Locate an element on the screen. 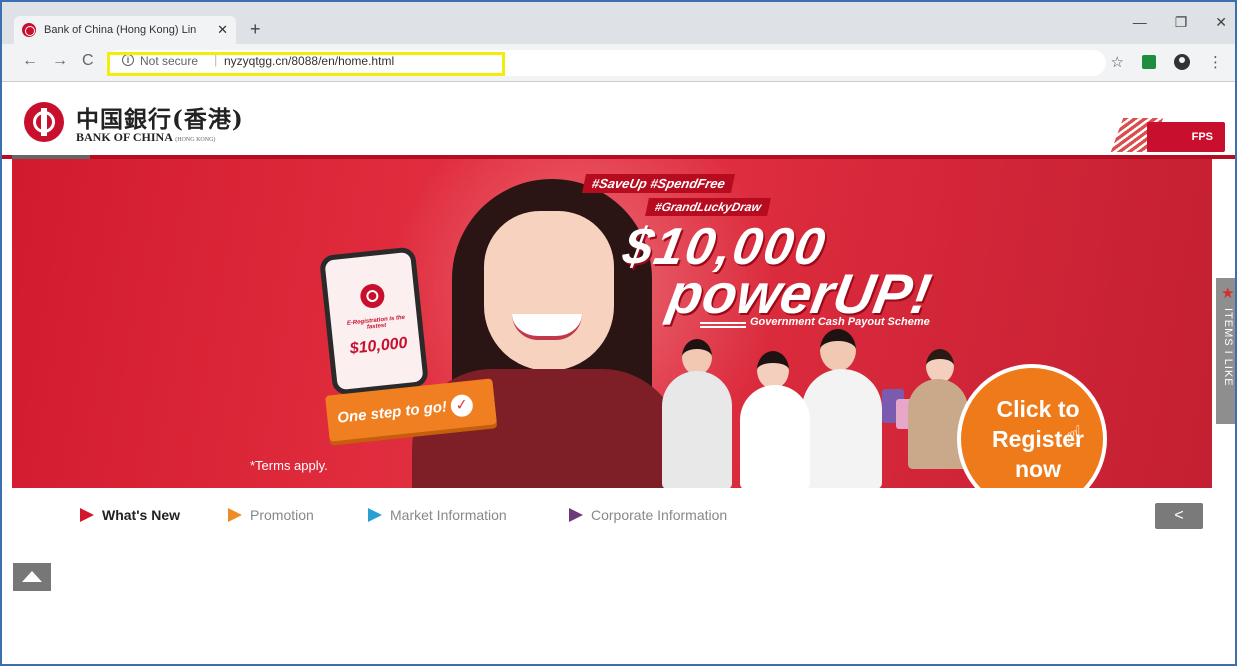  nav-label: Promotion is located at coordinates (282, 515).